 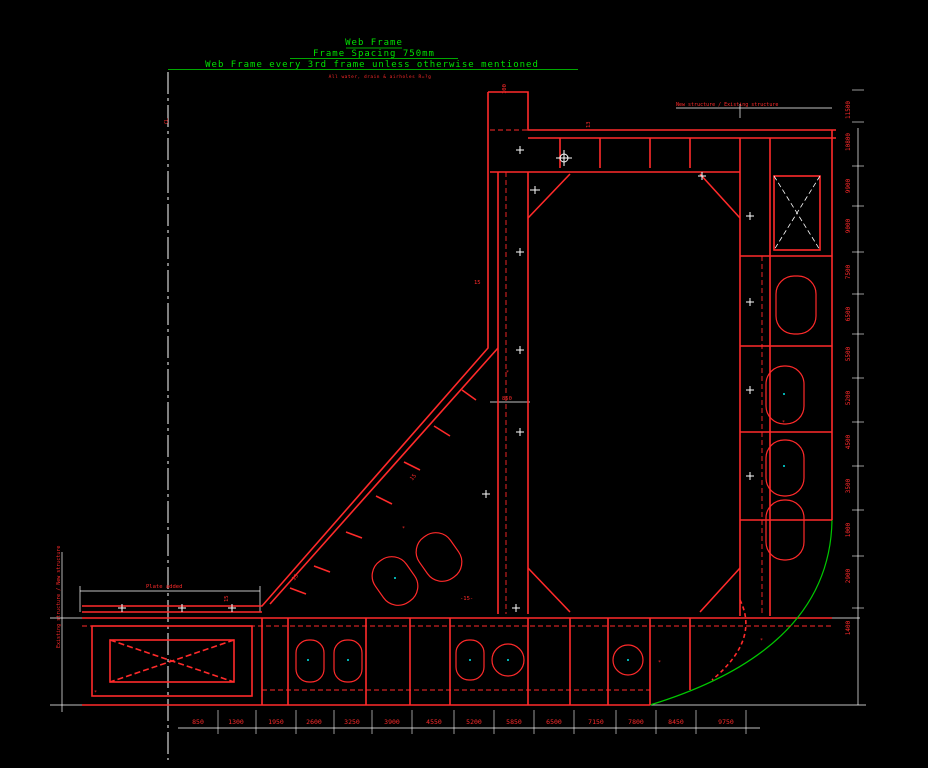 What do you see at coordinates (474, 722) in the screenshot?
I see `horizontal-dimension-label: 5200` at bounding box center [474, 722].